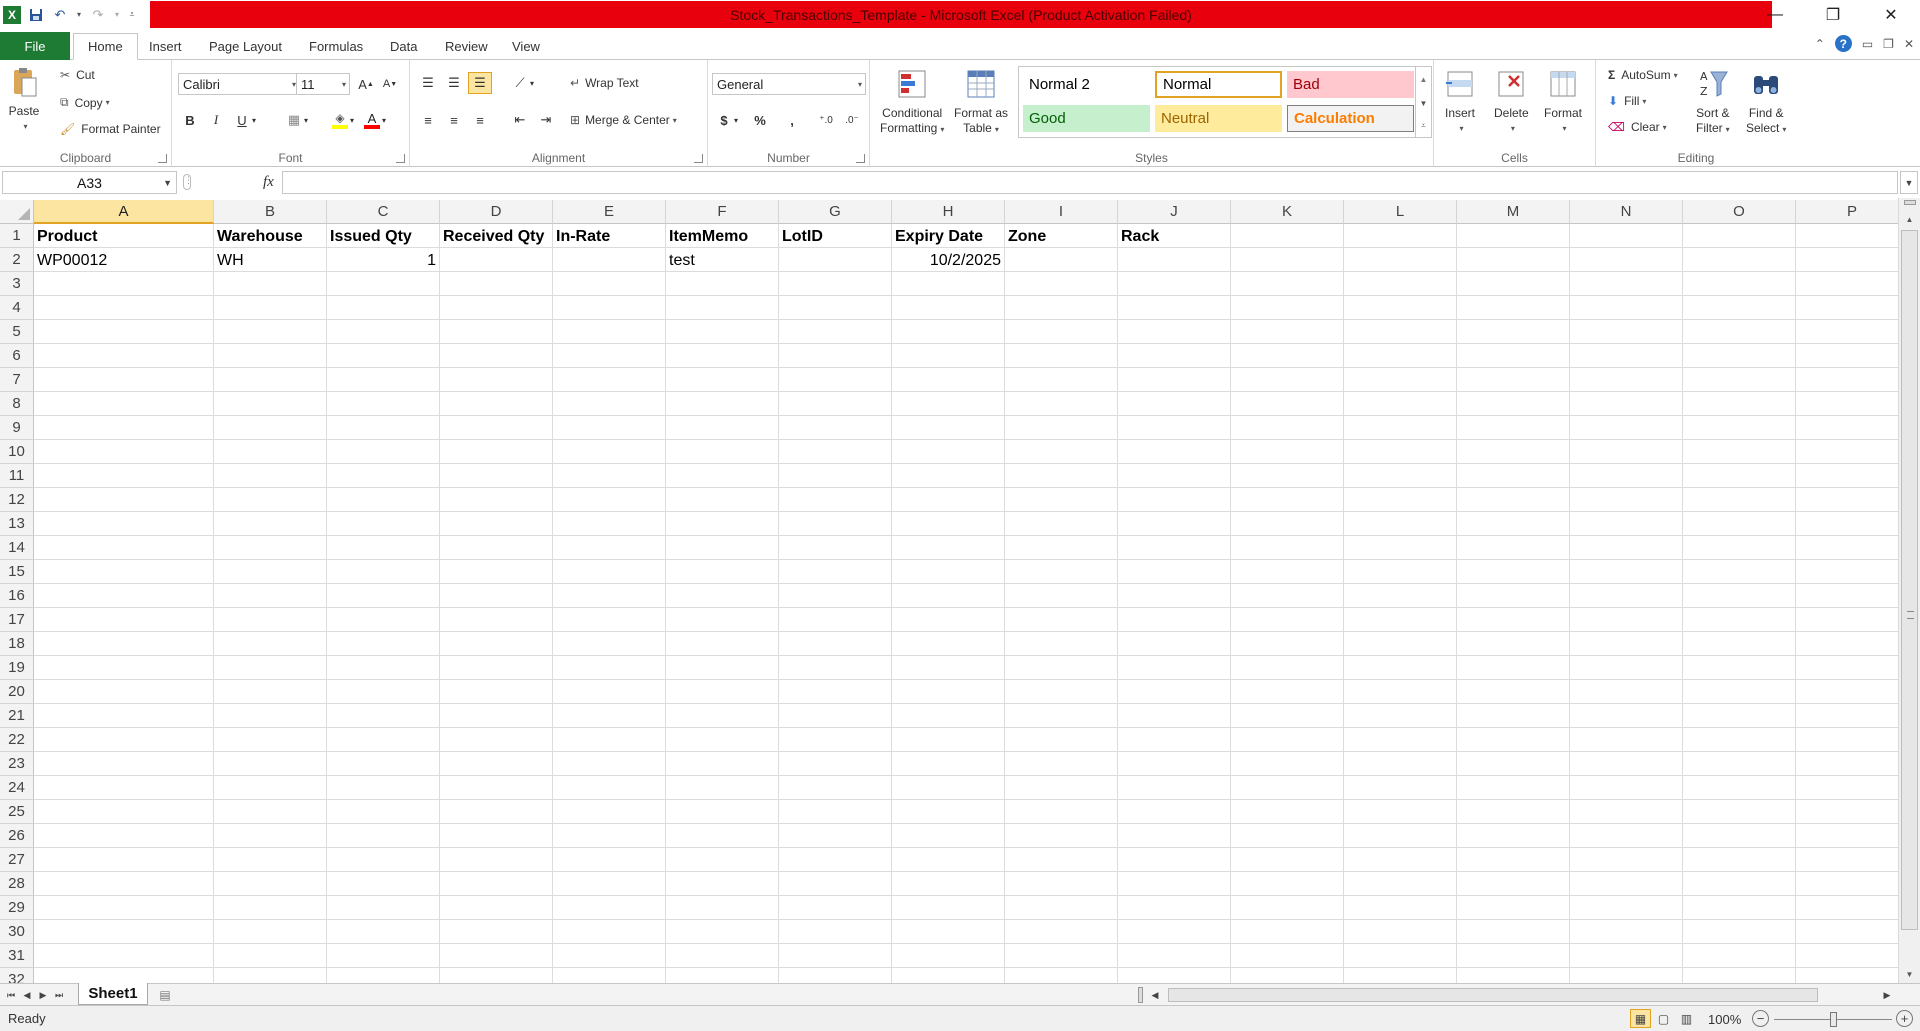 This screenshot has height=1031, width=1920. Describe the element at coordinates (1739, 836) in the screenshot. I see `cell-o26` at that location.